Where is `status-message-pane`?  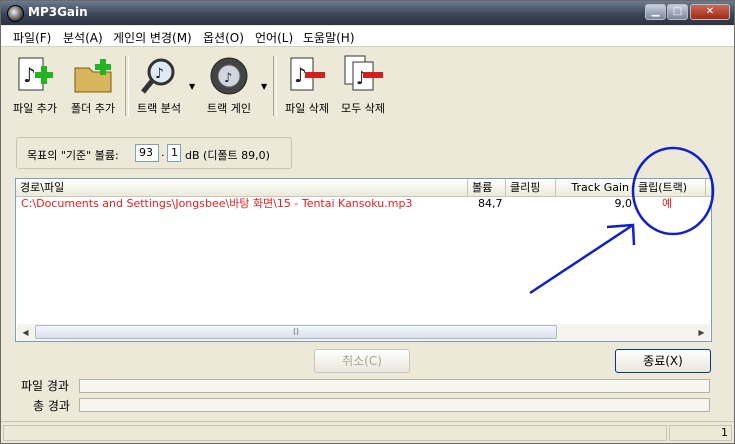
status-message-pane is located at coordinates (335, 433).